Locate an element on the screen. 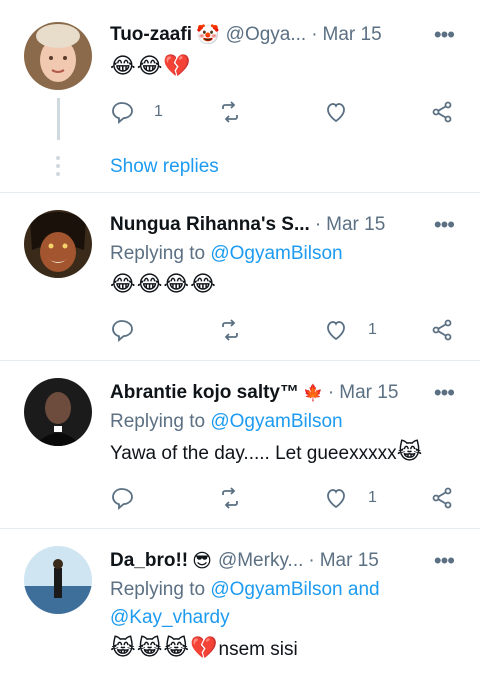  show-replies-link: Show replies is located at coordinates (164, 167).